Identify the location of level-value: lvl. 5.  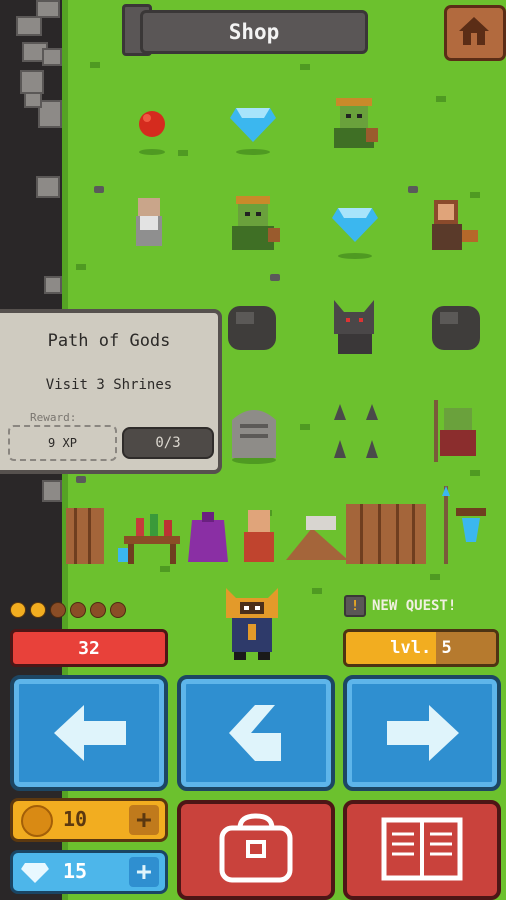
(421, 648).